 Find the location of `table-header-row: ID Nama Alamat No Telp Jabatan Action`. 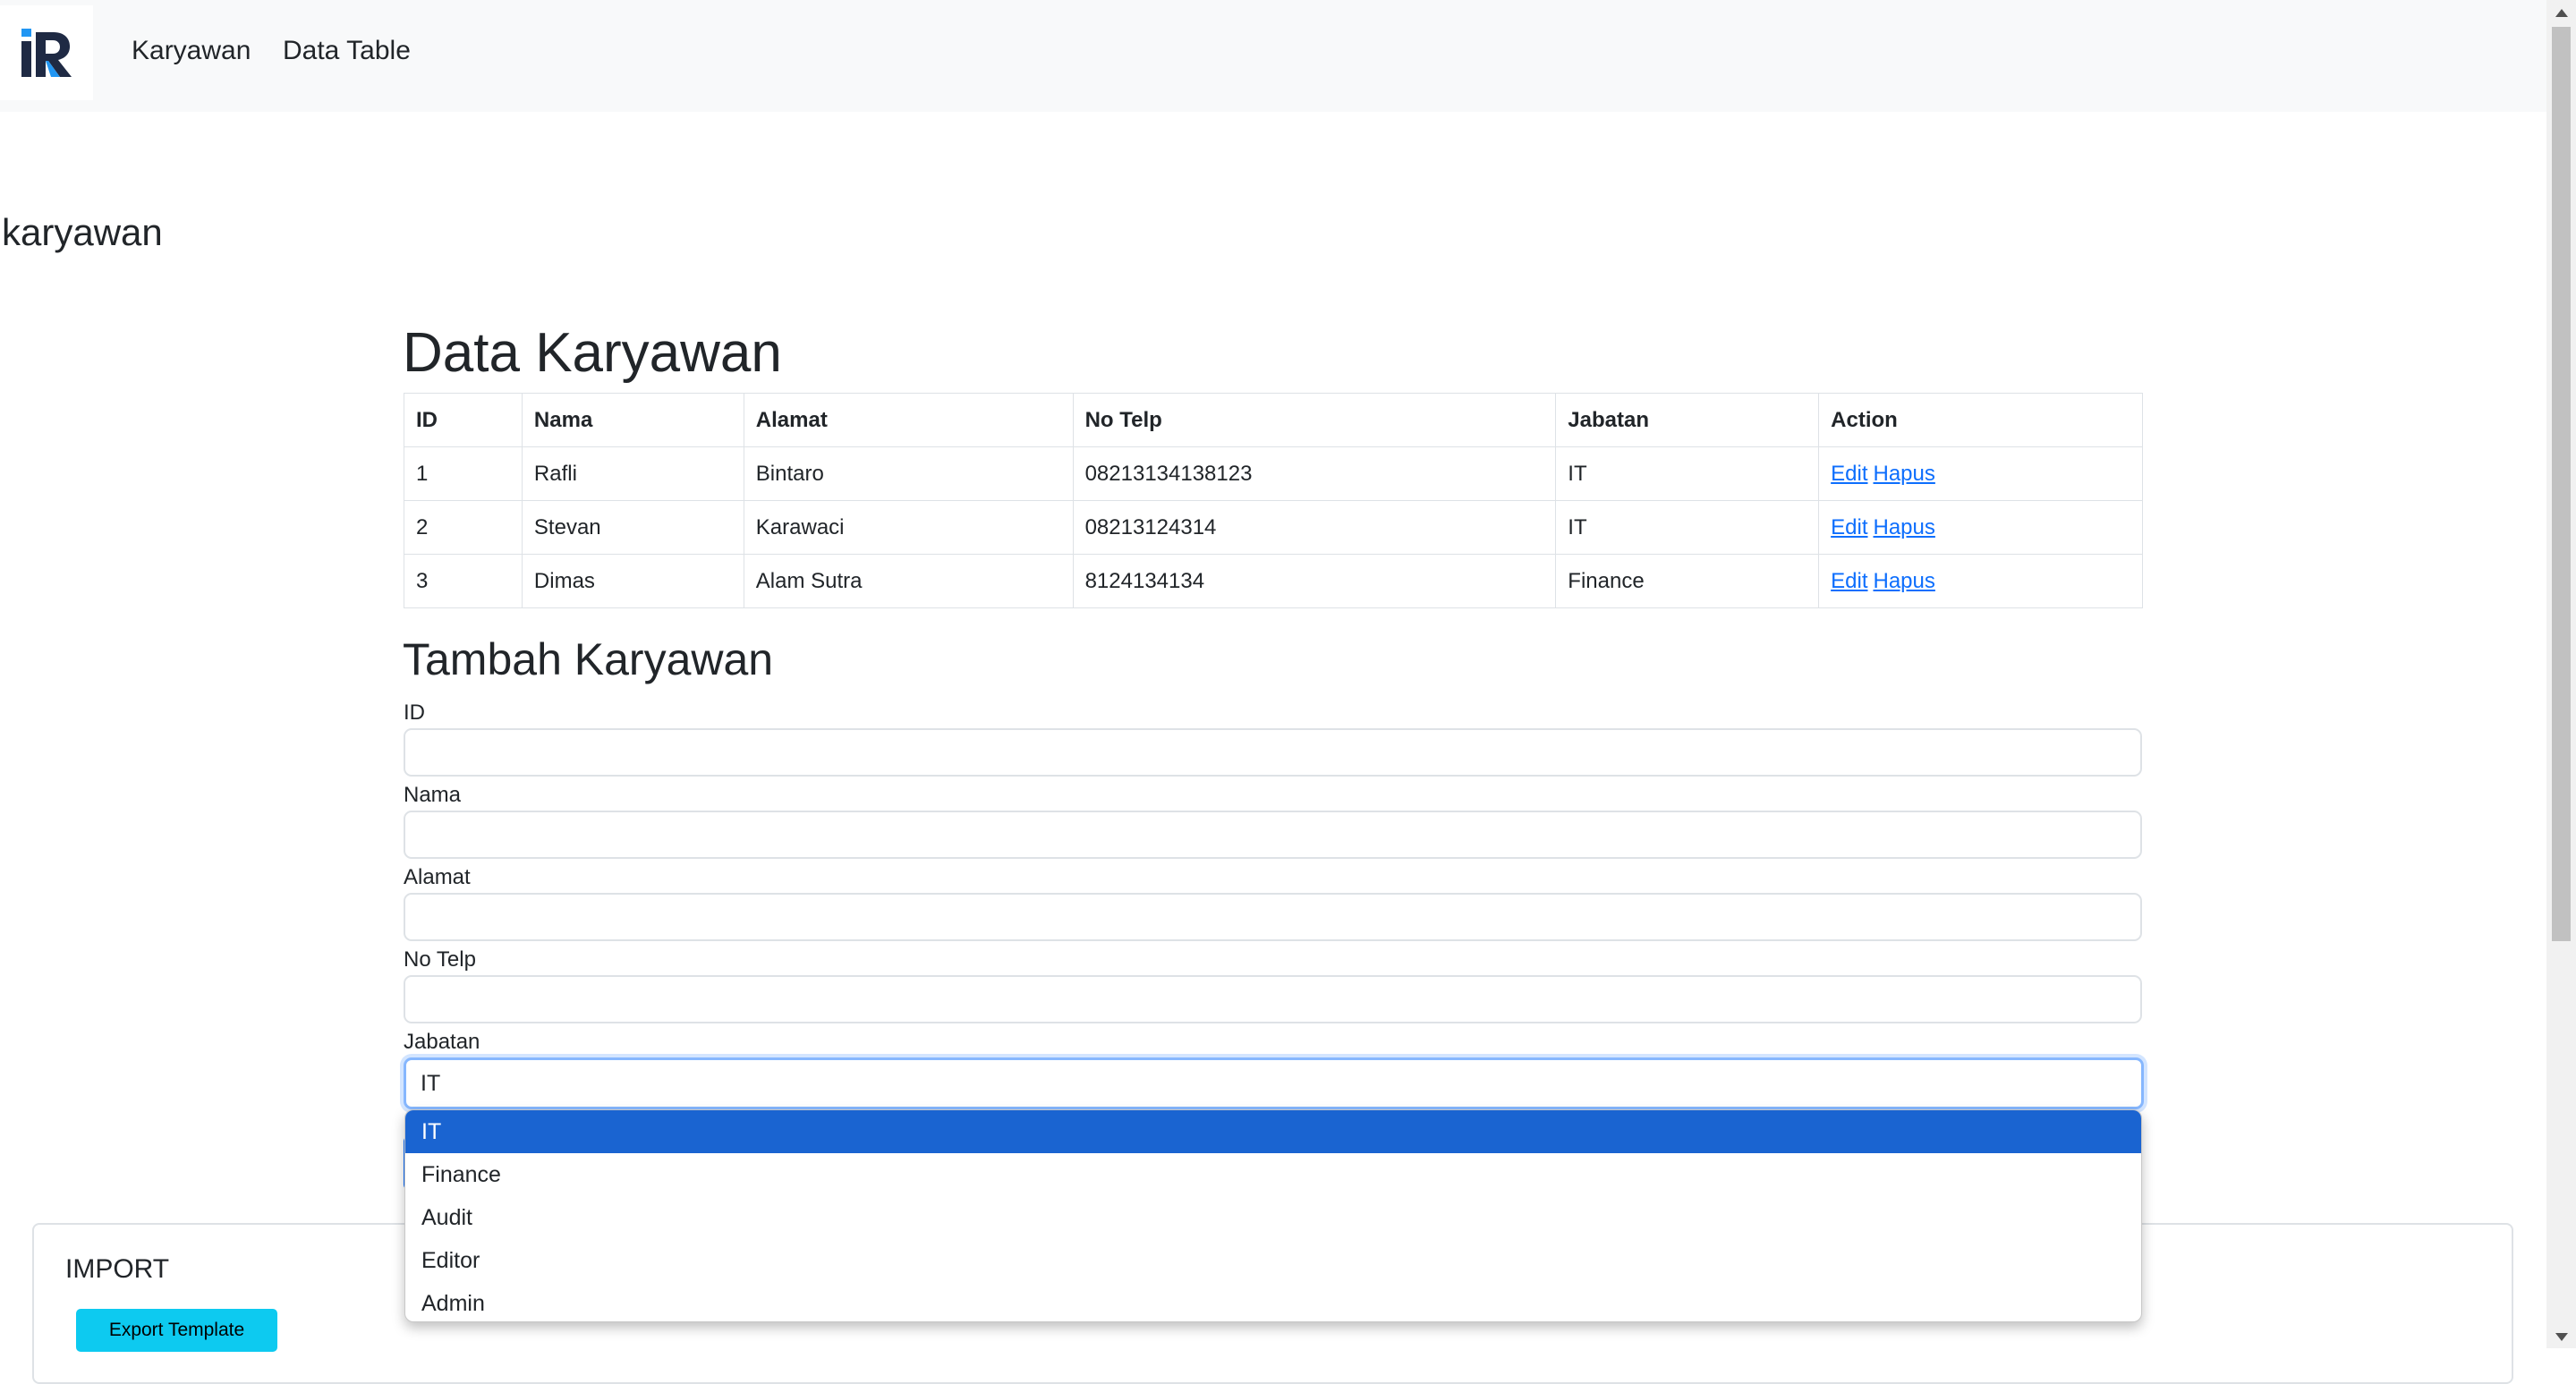

table-header-row: ID Nama Alamat No Telp Jabatan Action is located at coordinates (1273, 420).